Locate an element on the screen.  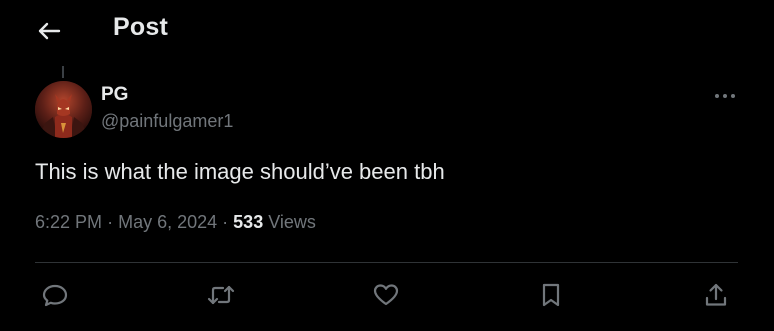
reply-button is located at coordinates (55, 295).